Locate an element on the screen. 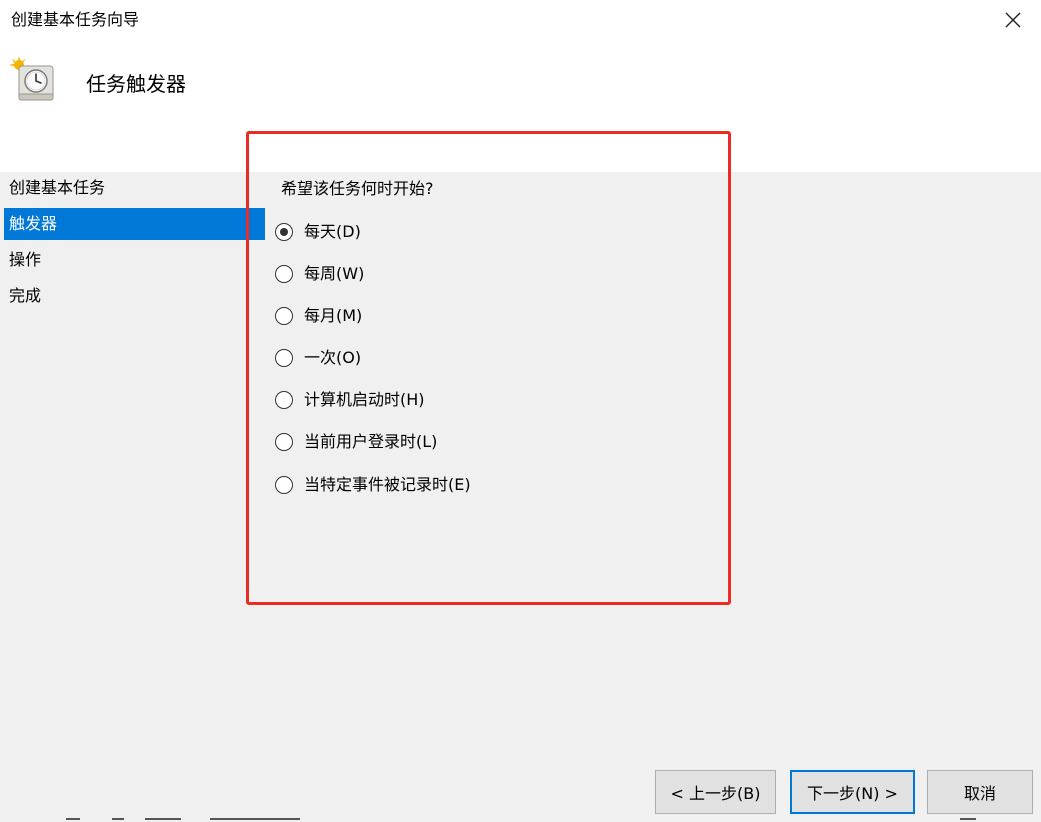 Image resolution: width=1041 pixels, height=822 pixels. radio-option-event-logged: 当特定事件被记录时(E) is located at coordinates (373, 485).